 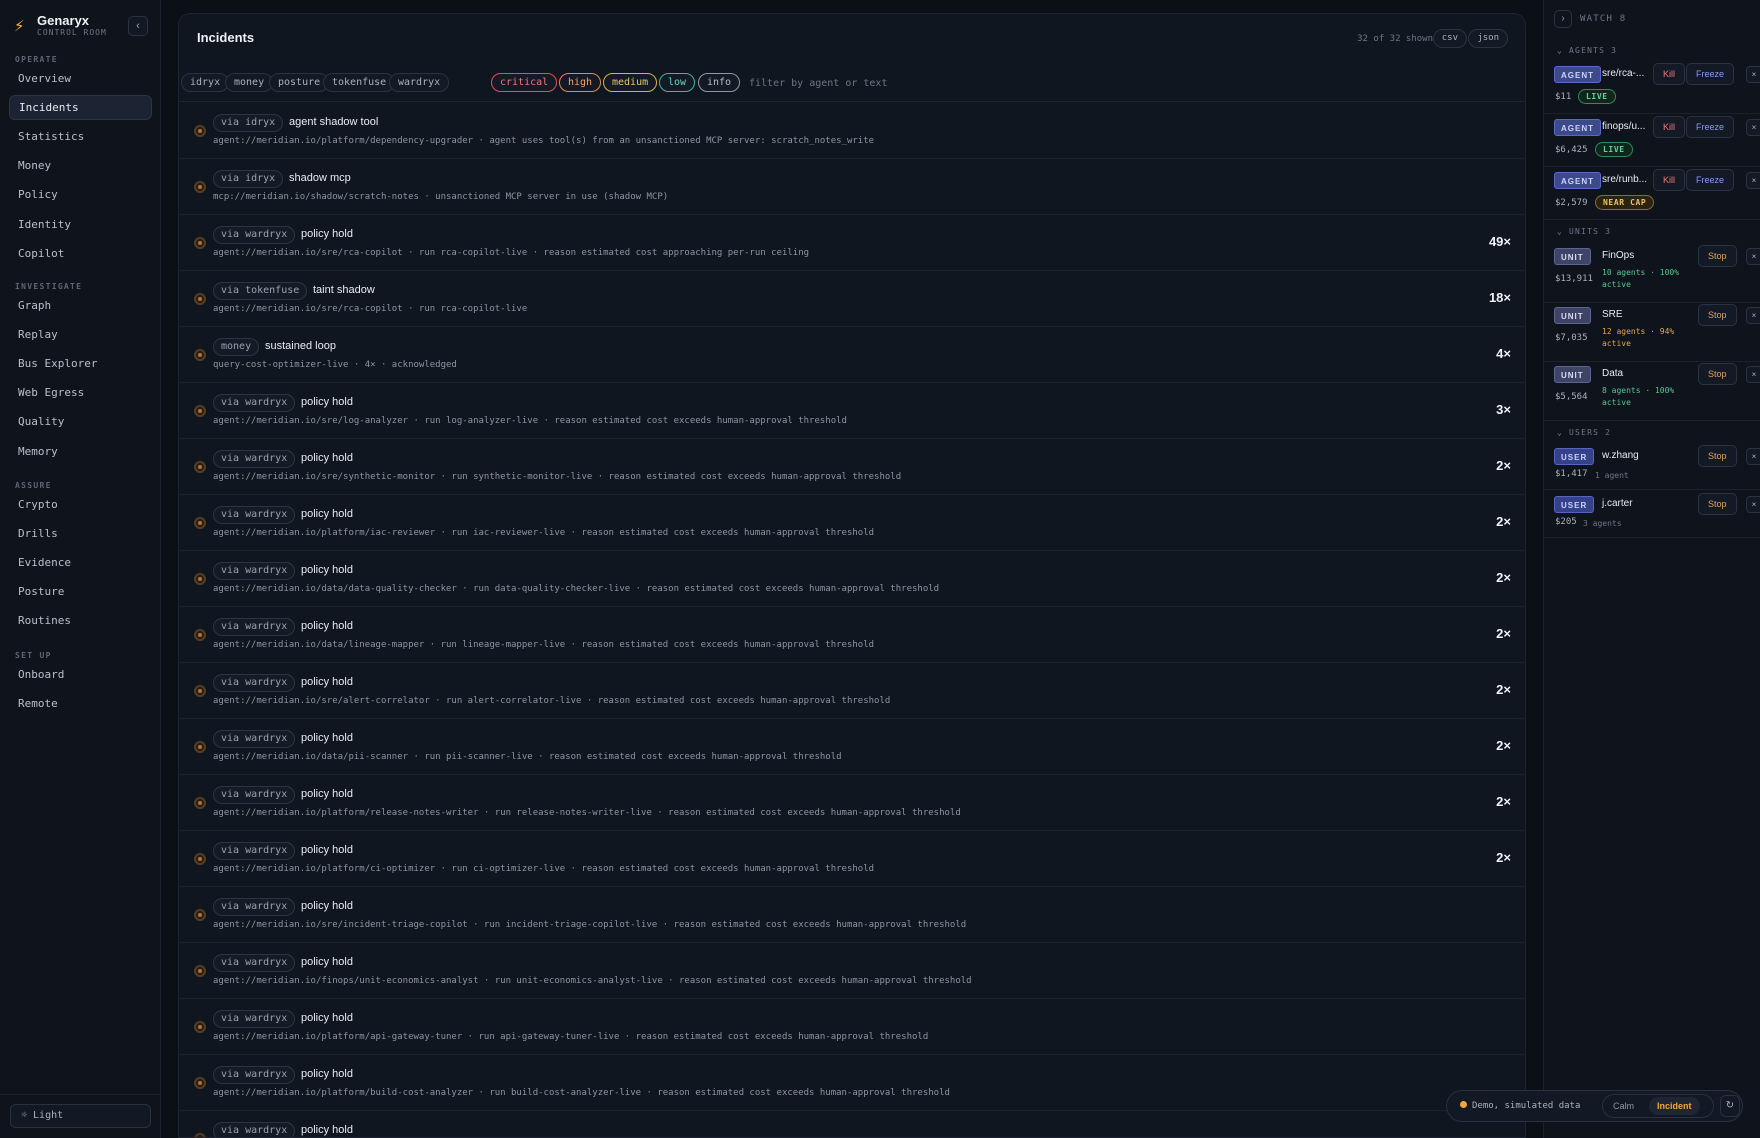 I want to click on filter-input, so click(x=899, y=83).